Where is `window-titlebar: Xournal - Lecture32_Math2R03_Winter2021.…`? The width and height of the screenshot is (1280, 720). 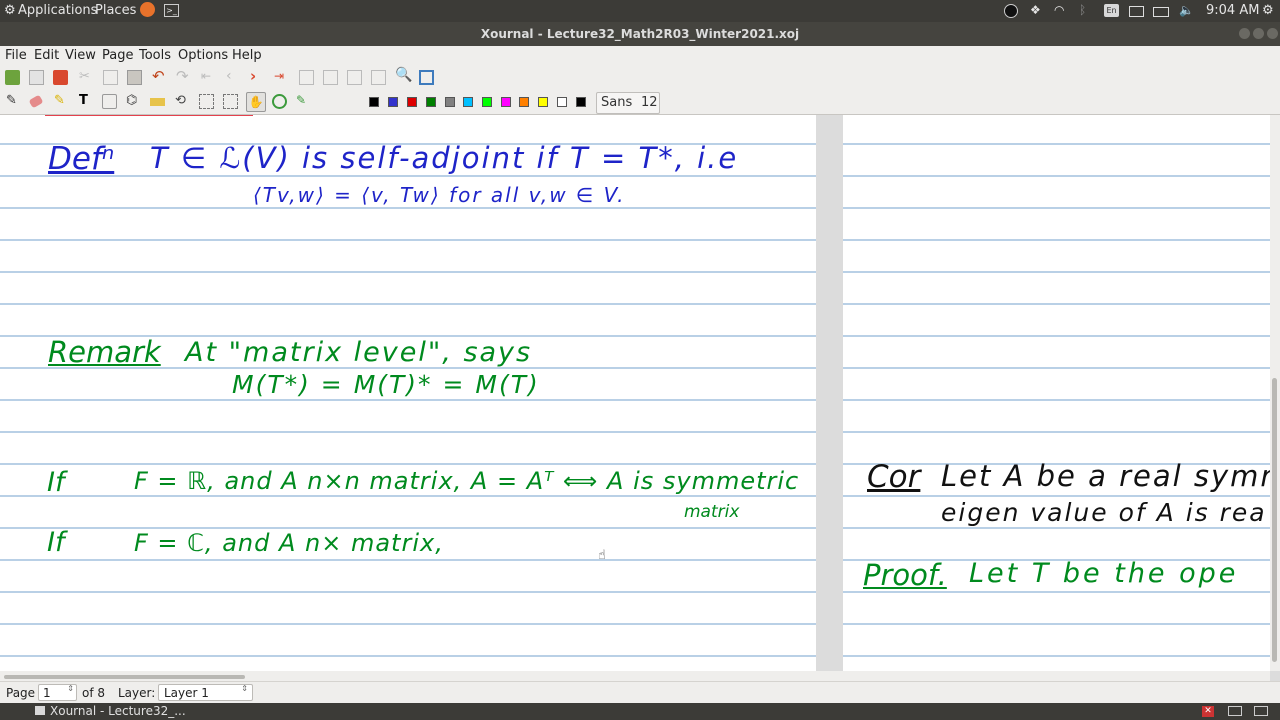 window-titlebar: Xournal - Lecture32_Math2R03_Winter2021.… is located at coordinates (640, 34).